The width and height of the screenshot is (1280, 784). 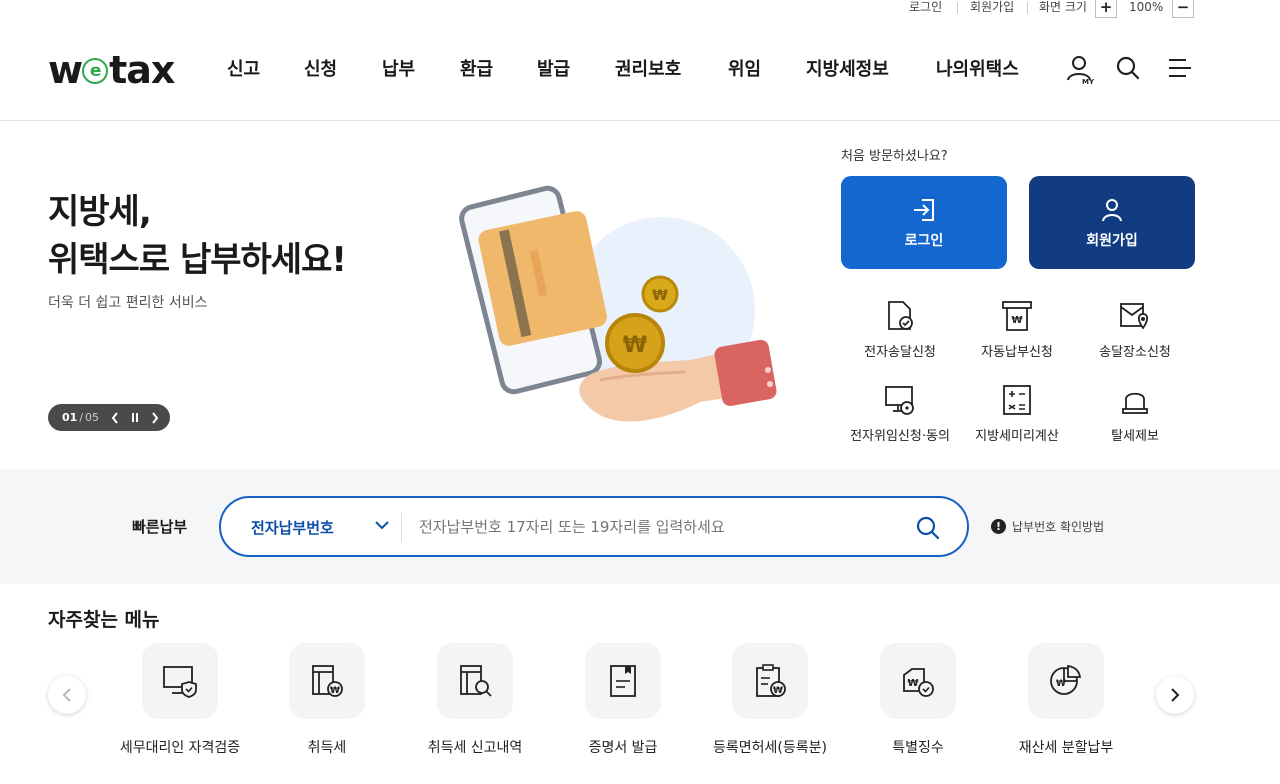 I want to click on menu-special-collection: ₩ 특별징수, so click(x=918, y=700).